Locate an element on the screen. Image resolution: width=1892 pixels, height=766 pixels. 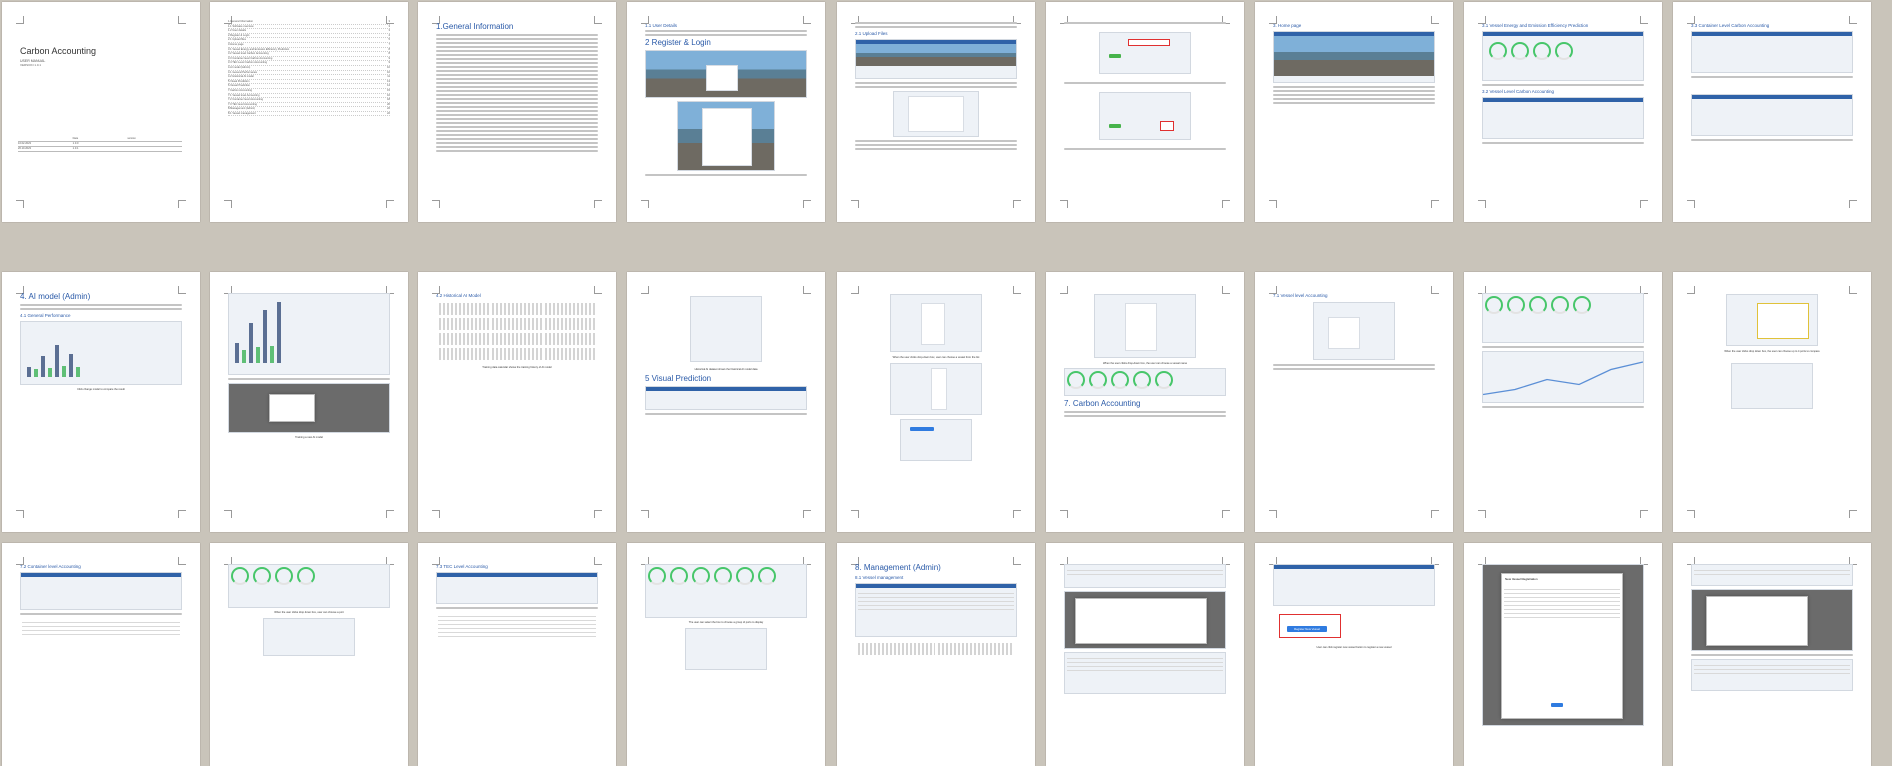
upload-dialog-screenshot is located at coordinates (936, 114).